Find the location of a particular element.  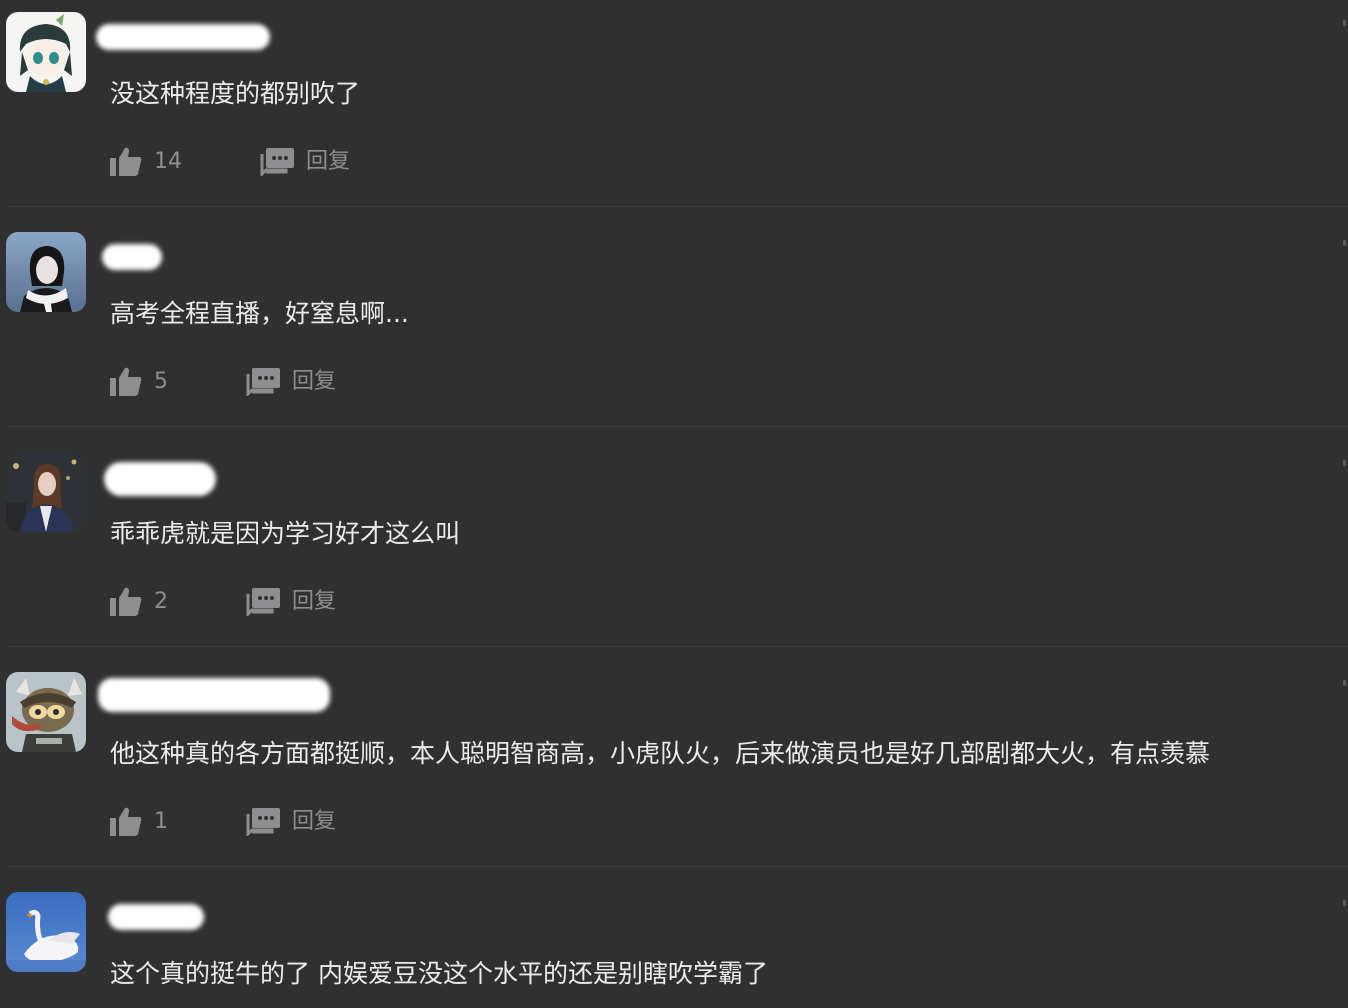

comment-item: 这个真的挺牛的了 内娱爱豆没这个水平的还是别瞎吹学霸了 is located at coordinates (674, 944).